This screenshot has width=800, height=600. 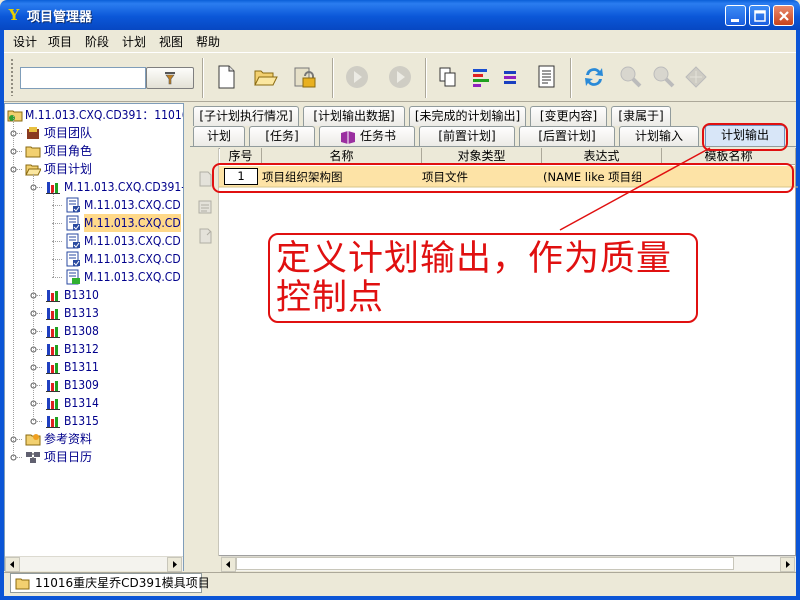 I want to click on tab-predecessor: [前置计划], so click(x=467, y=136).